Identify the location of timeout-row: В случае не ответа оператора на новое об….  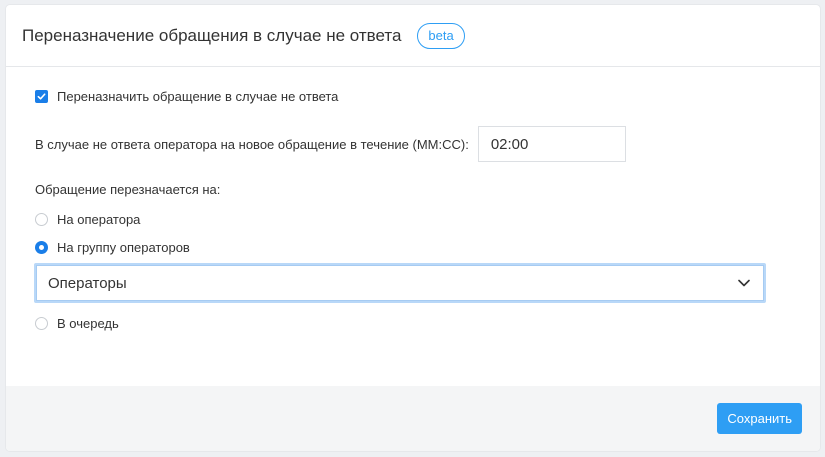
(330, 144).